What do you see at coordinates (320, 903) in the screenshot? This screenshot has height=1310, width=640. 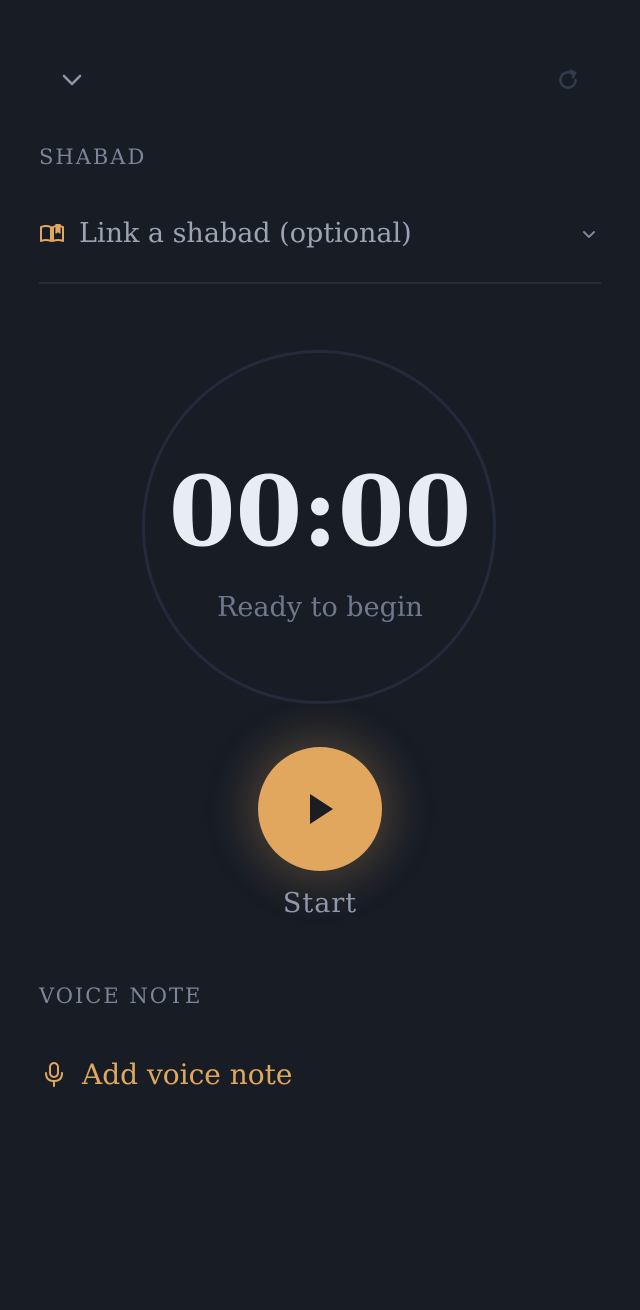 I see `start-label: Start` at bounding box center [320, 903].